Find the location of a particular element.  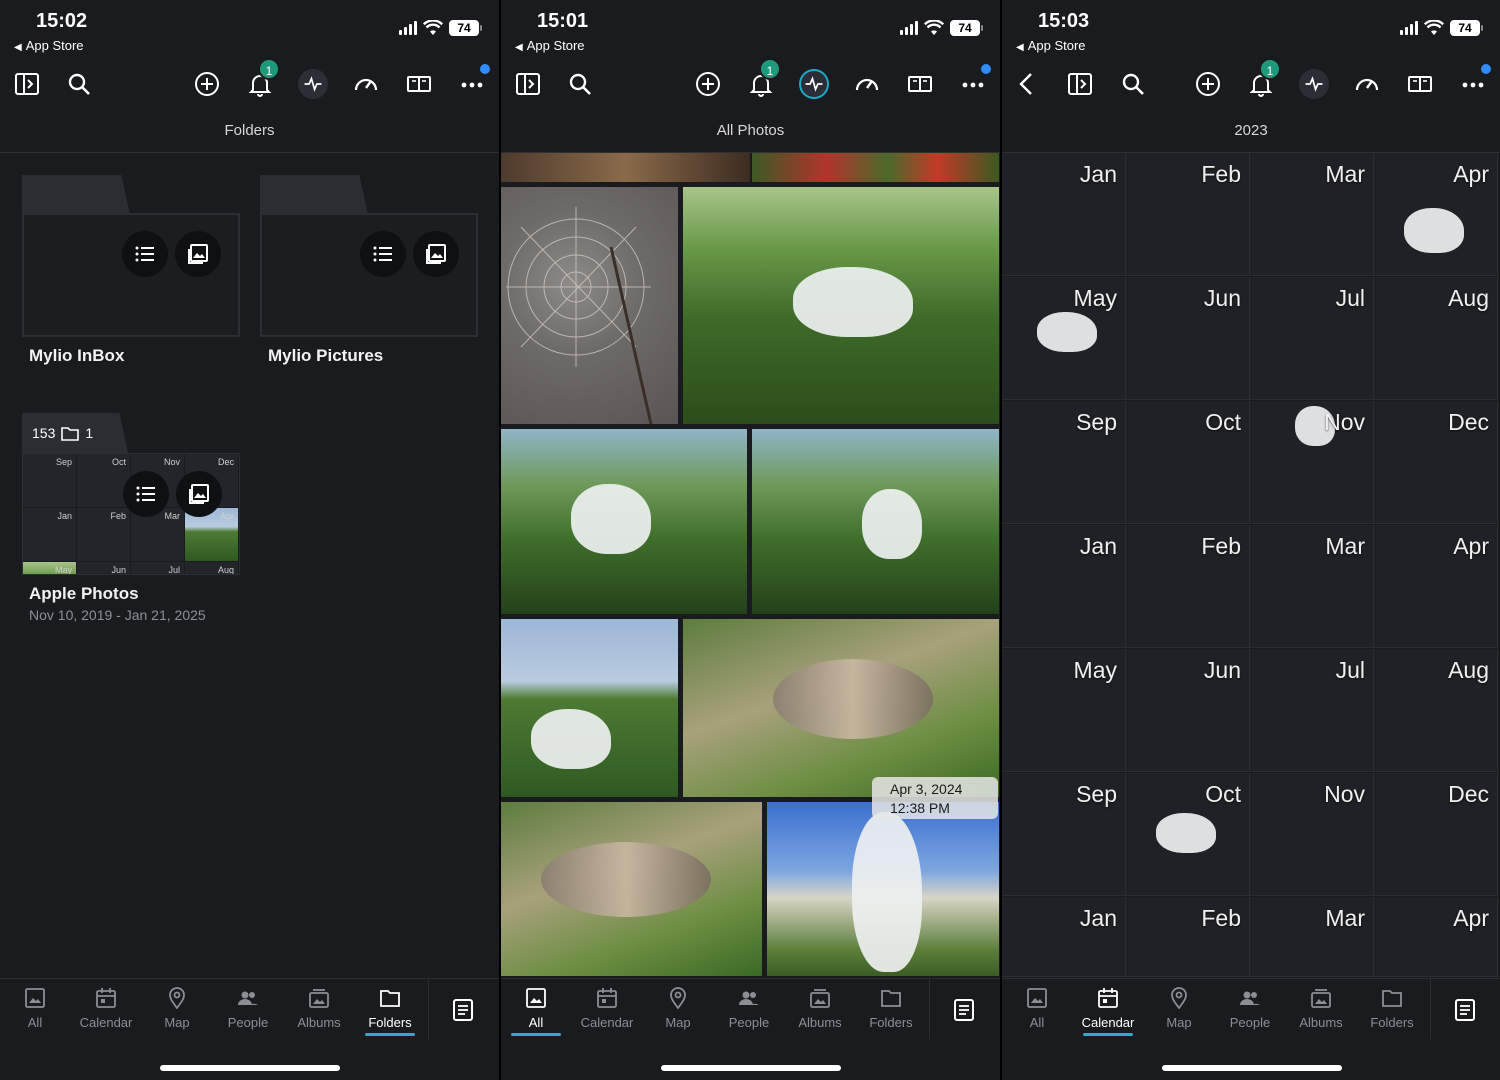

back-button is located at coordinates (1027, 84).